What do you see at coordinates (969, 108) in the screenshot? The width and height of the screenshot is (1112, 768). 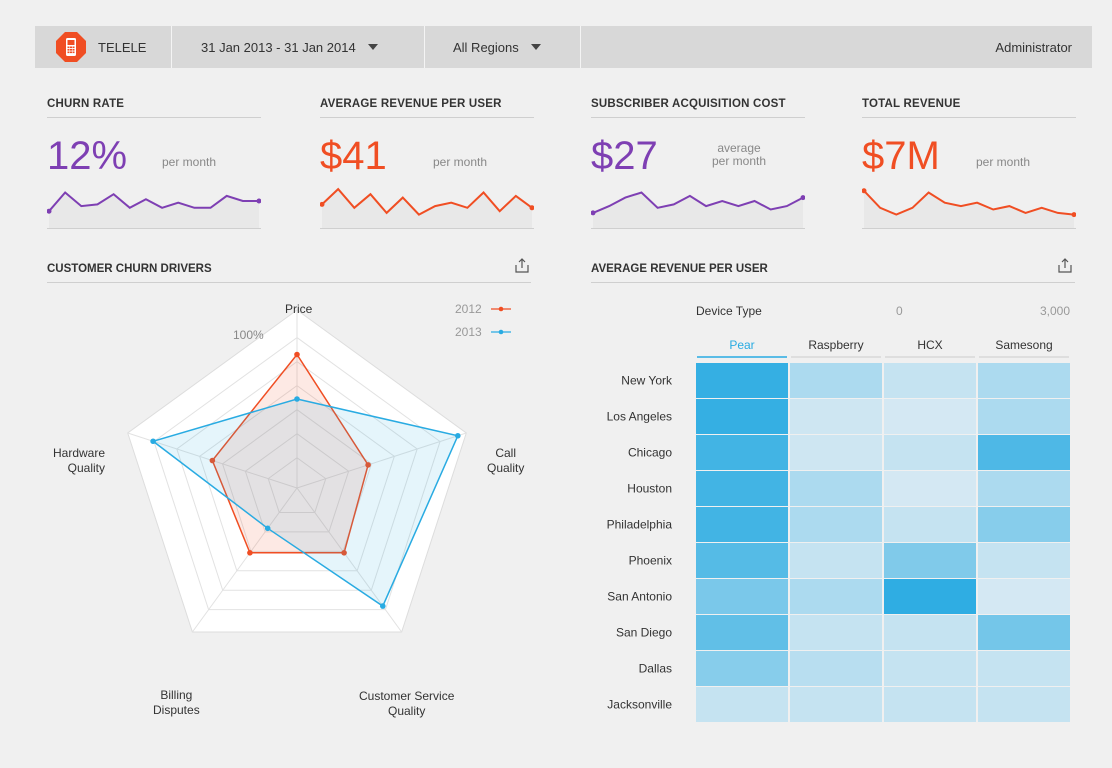 I see `kpi-title: TOTAL REVENUE` at bounding box center [969, 108].